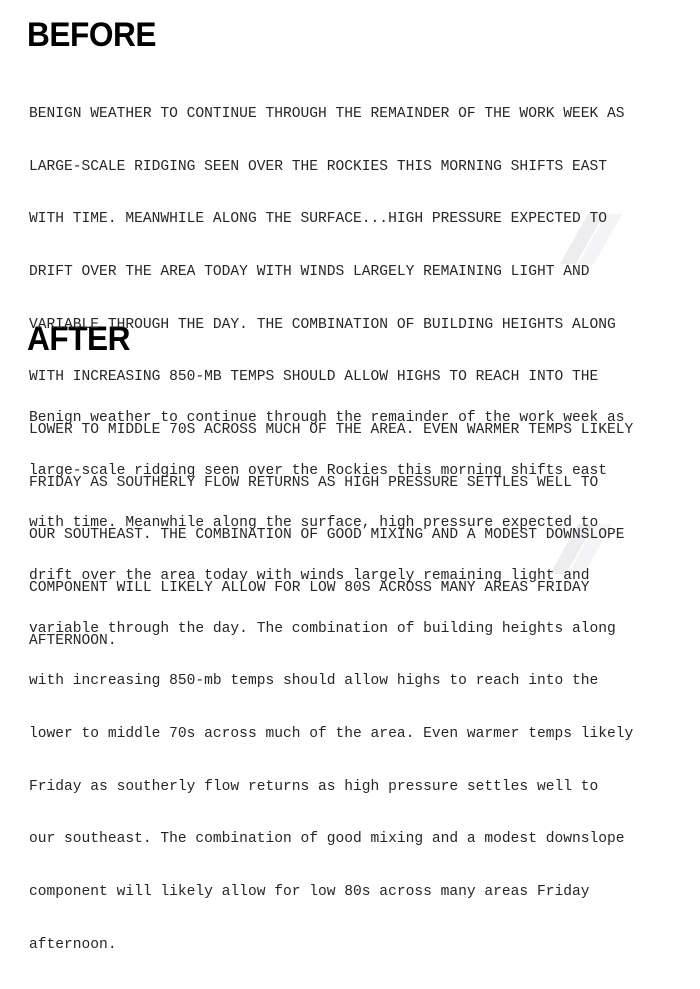 The height and width of the screenshot is (989, 700). What do you see at coordinates (91, 35) in the screenshot?
I see `section-heading-before: BEFORE` at bounding box center [91, 35].